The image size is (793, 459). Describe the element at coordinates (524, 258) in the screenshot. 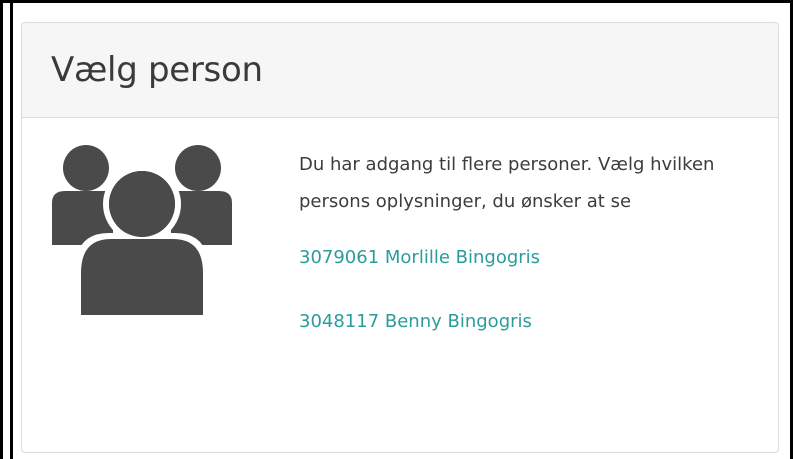

I see `person-link-morlille: 3079061 Morlille Bingogris` at that location.